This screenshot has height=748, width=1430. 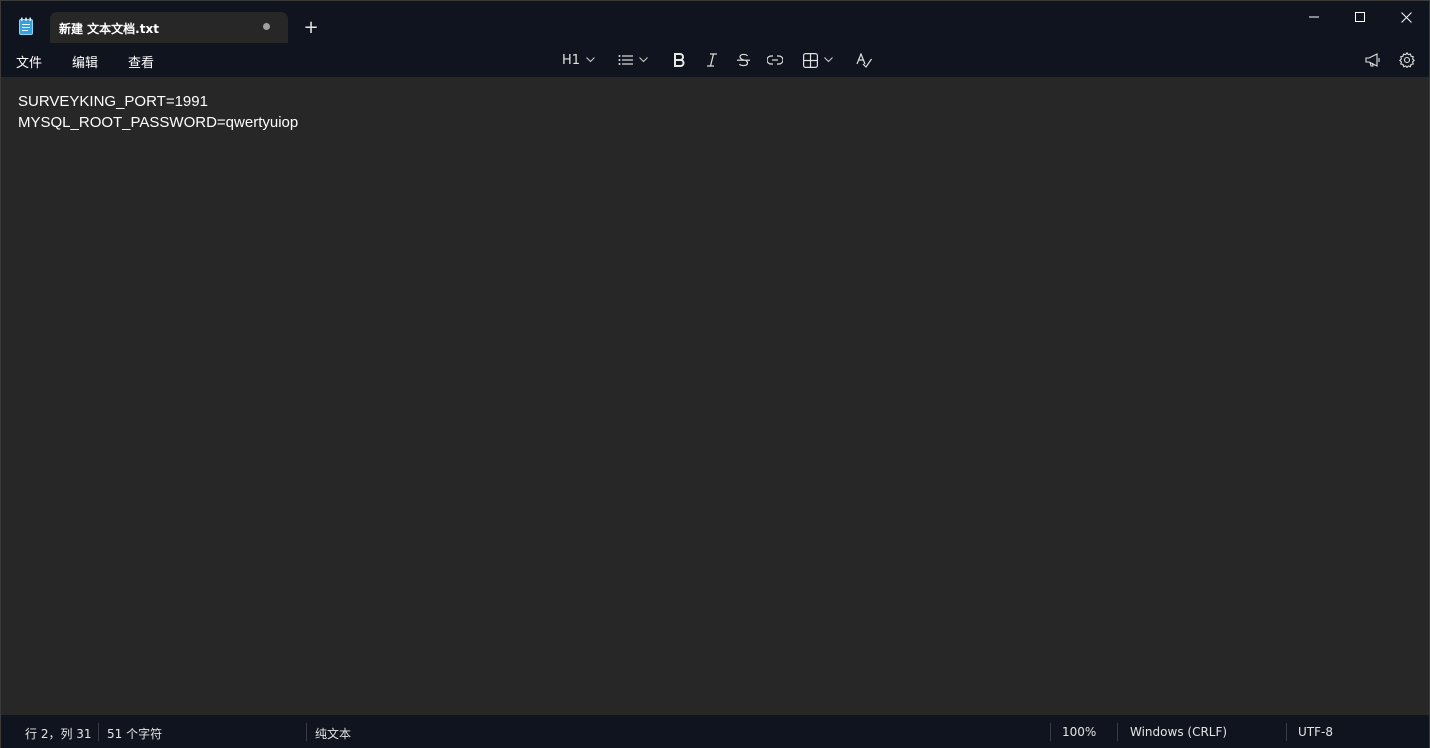 I want to click on link-icon, so click(x=775, y=60).